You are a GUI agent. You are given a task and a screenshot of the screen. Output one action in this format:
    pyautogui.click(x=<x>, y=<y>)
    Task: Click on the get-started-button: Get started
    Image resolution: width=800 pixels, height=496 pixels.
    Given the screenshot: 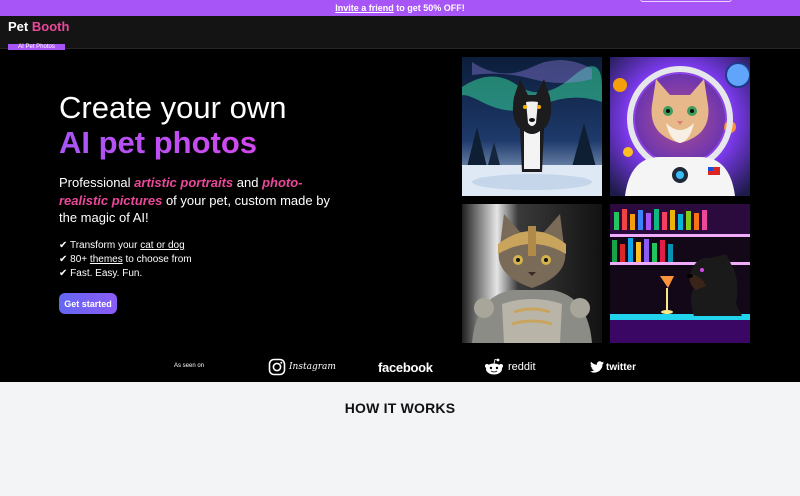 What is the action you would take?
    pyautogui.click(x=88, y=303)
    